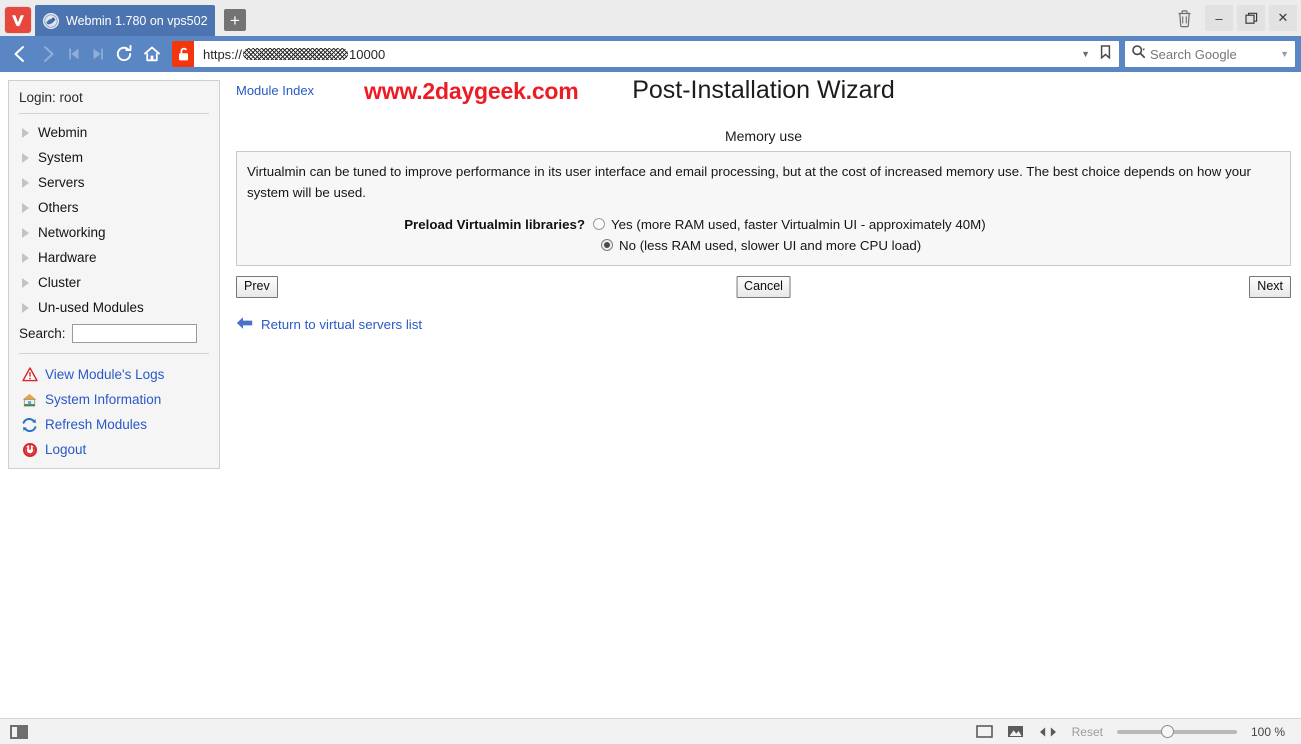 The image size is (1301, 744). I want to click on sidebar-link-view-modules-logs: View Module's Logs, so click(114, 374).